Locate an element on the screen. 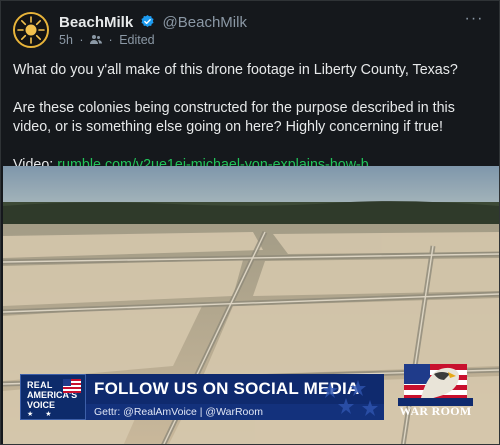 The image size is (500, 445). edited-label: Edited is located at coordinates (136, 40).